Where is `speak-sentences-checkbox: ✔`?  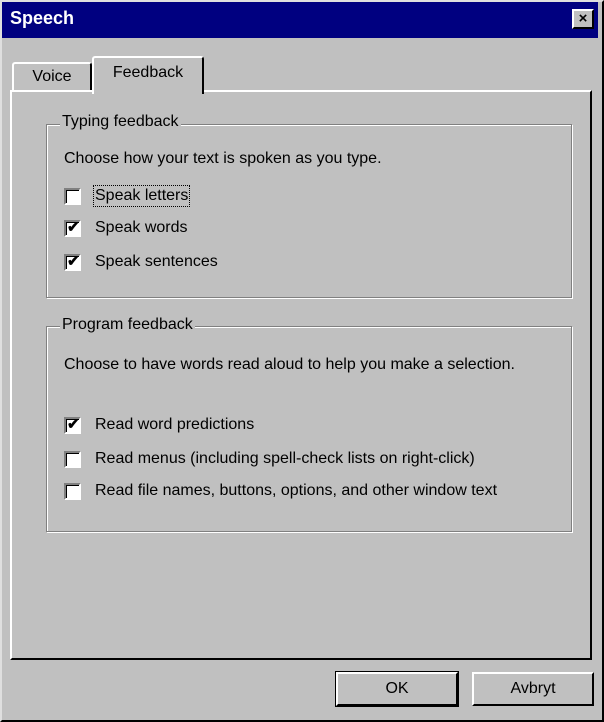 speak-sentences-checkbox: ✔ is located at coordinates (72, 262).